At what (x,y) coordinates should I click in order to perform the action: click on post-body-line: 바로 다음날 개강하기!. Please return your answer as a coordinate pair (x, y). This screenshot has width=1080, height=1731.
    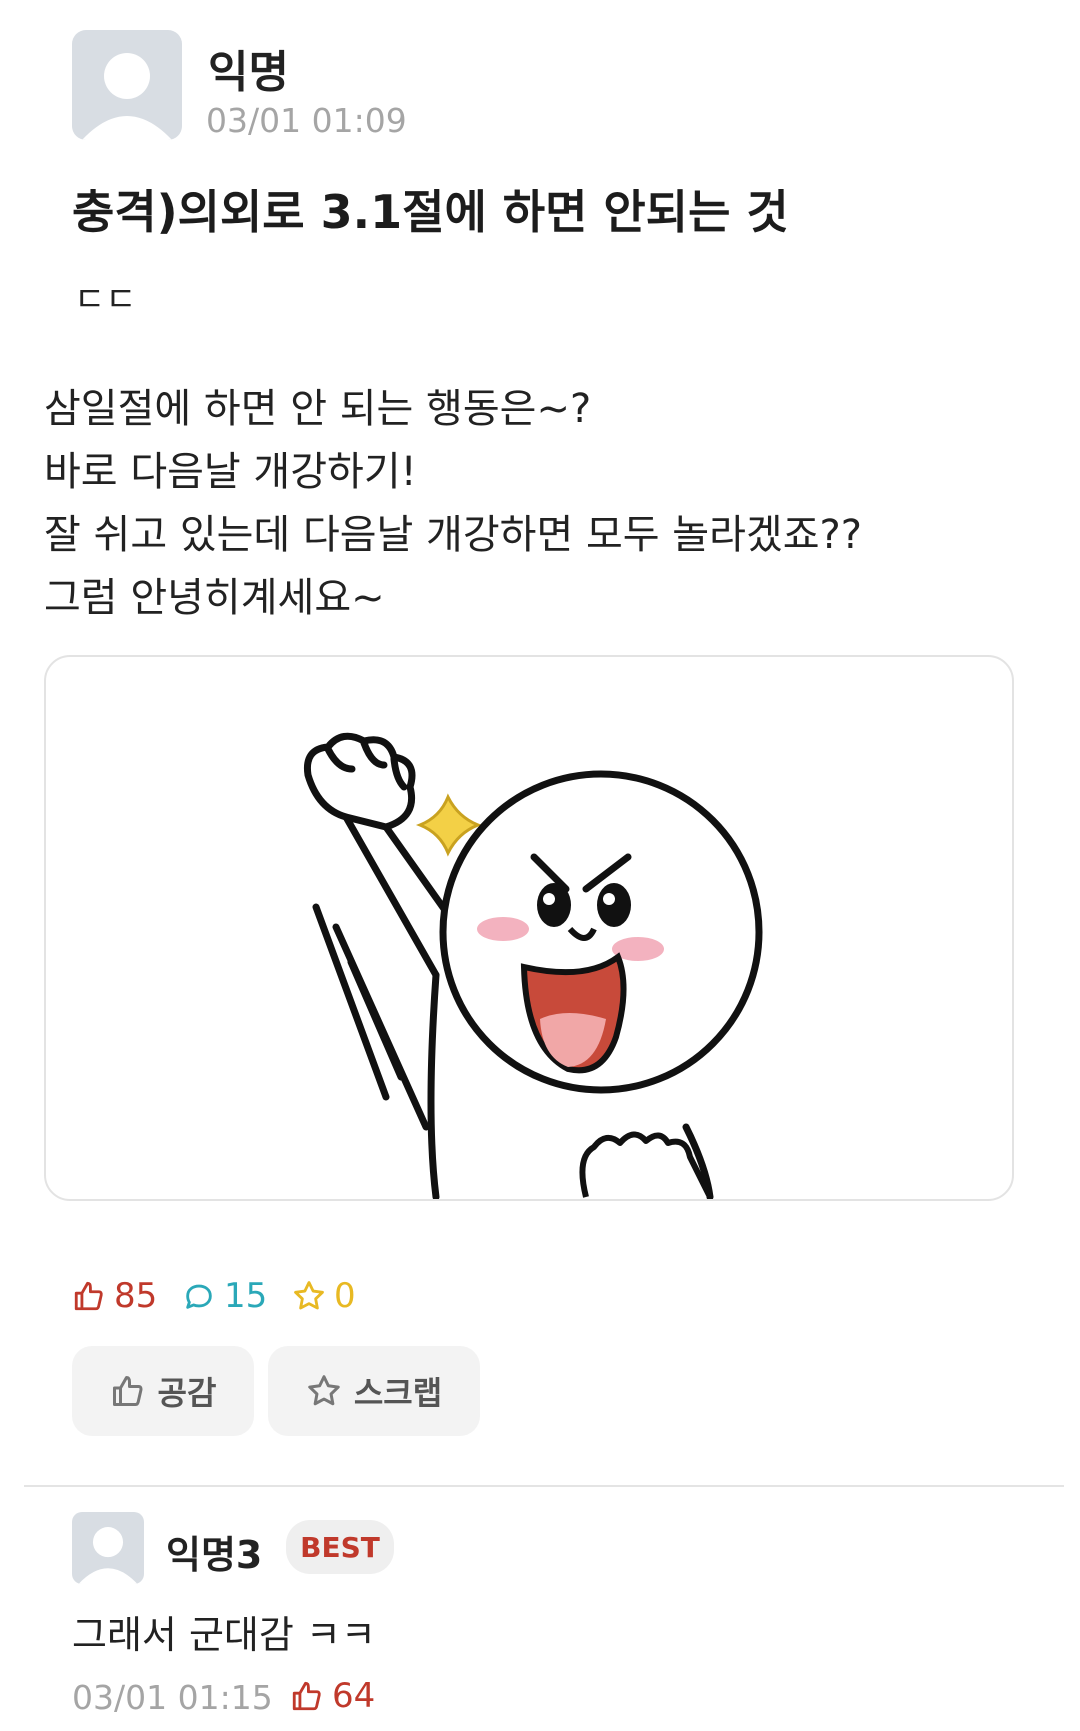
    Looking at the image, I should click on (230, 472).